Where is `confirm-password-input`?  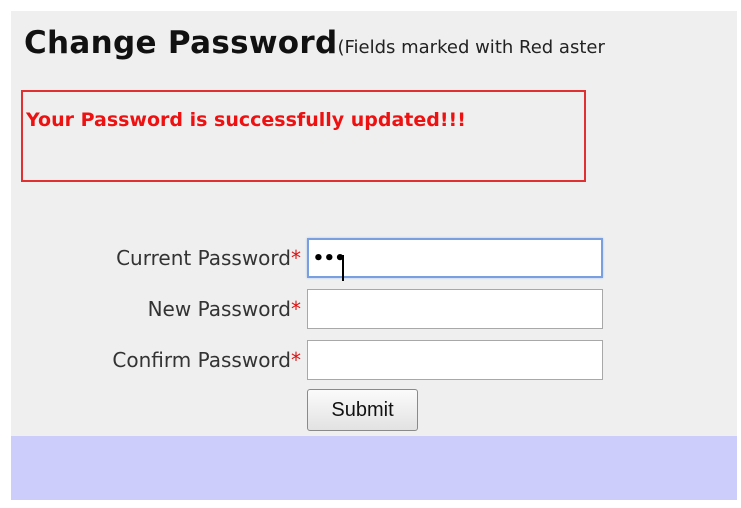
confirm-password-input is located at coordinates (455, 360).